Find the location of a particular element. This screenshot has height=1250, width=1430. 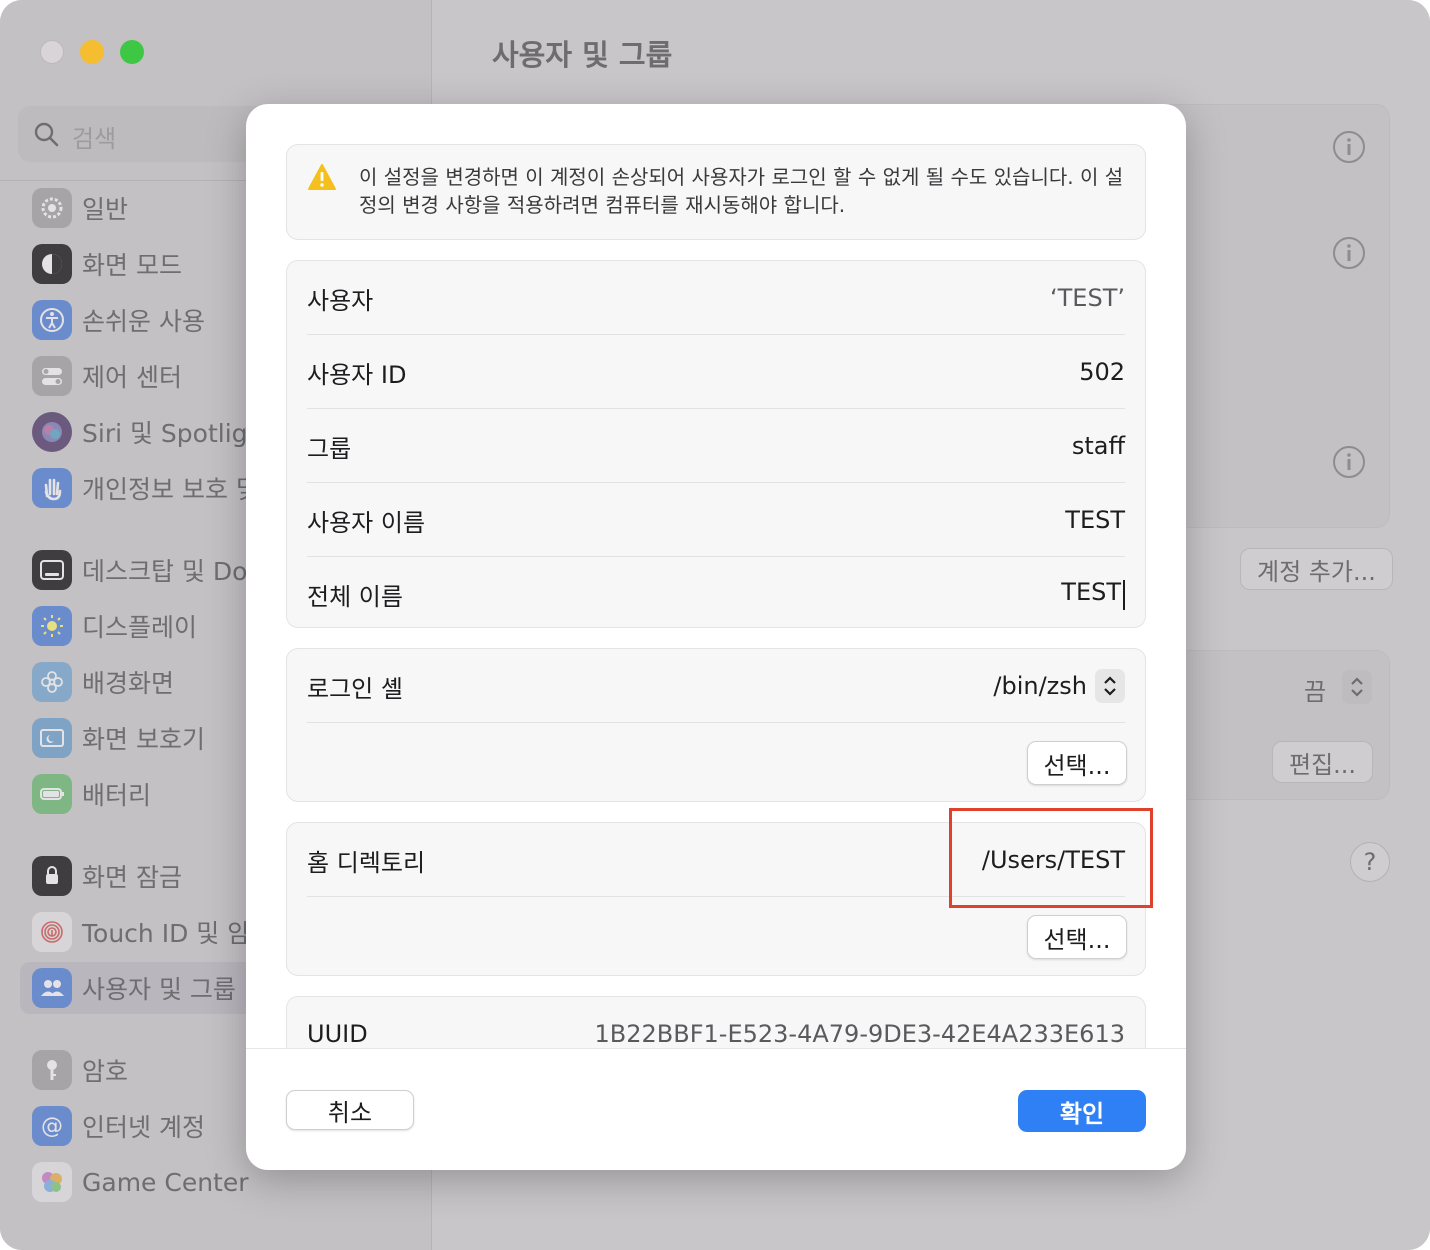

at-sign-icon: @ is located at coordinates (52, 1126).